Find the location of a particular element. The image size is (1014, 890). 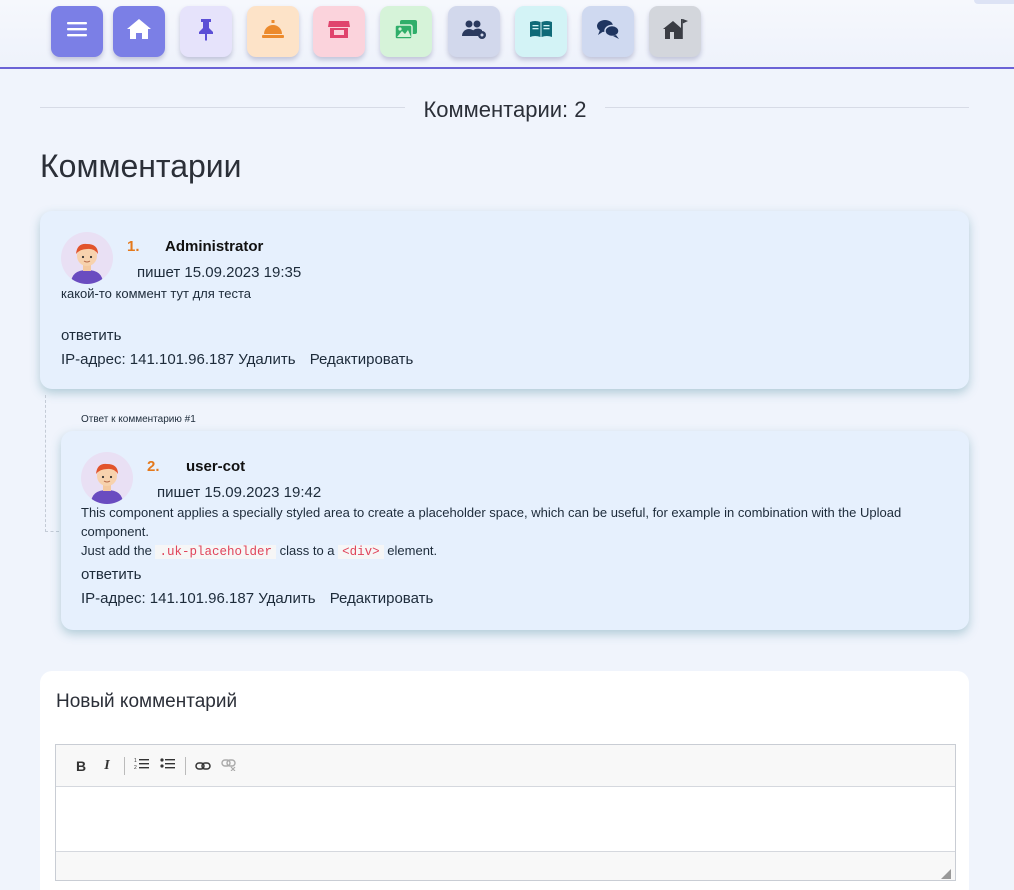

comments-count: Комментарии: 2 is located at coordinates (505, 110).